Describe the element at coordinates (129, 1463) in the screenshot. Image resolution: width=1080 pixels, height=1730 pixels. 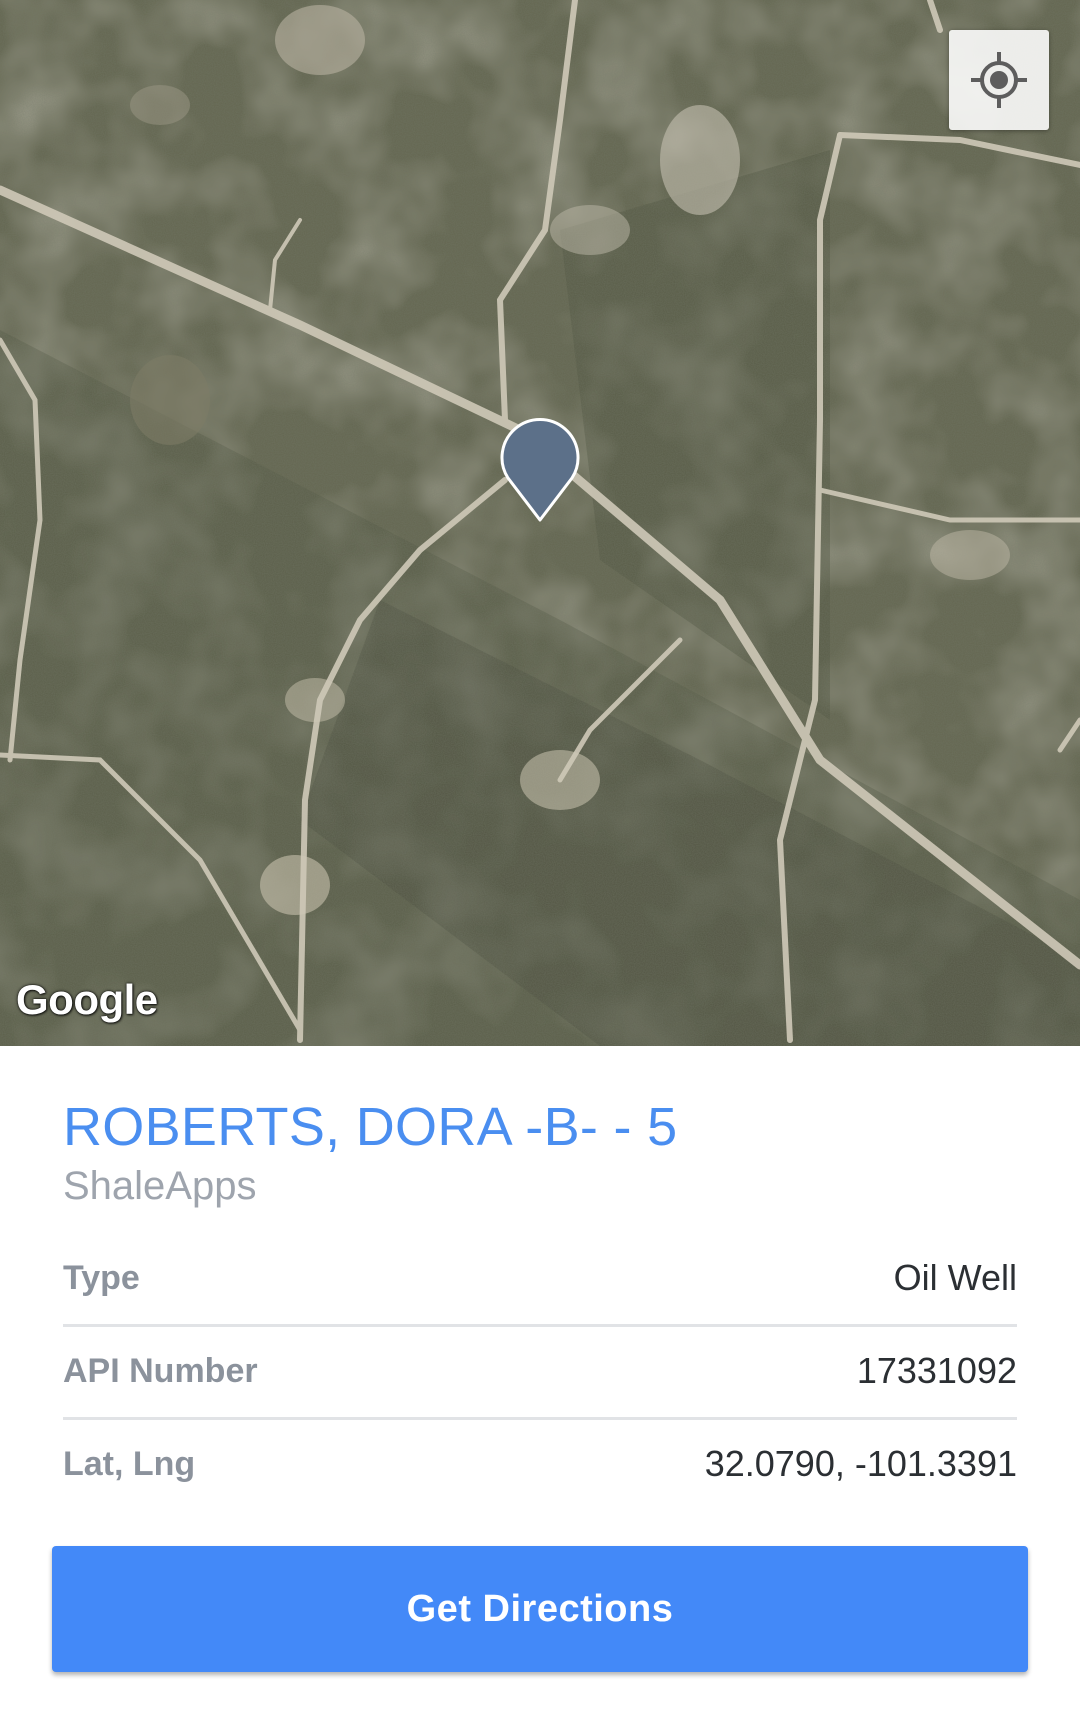
I see `info-label: Lat, Lng` at that location.